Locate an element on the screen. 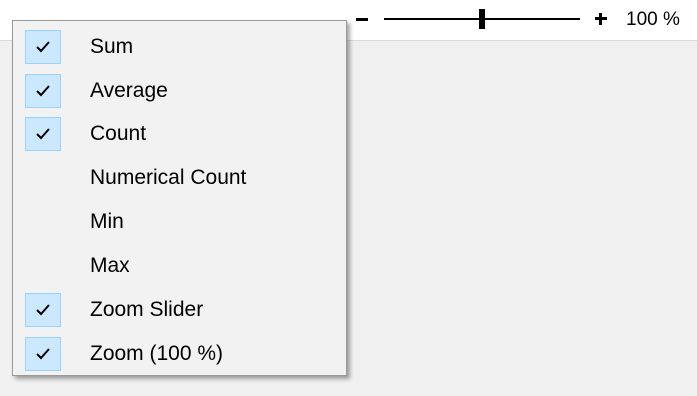 This screenshot has height=396, width=697. menu-item-average: Average is located at coordinates (180, 91).